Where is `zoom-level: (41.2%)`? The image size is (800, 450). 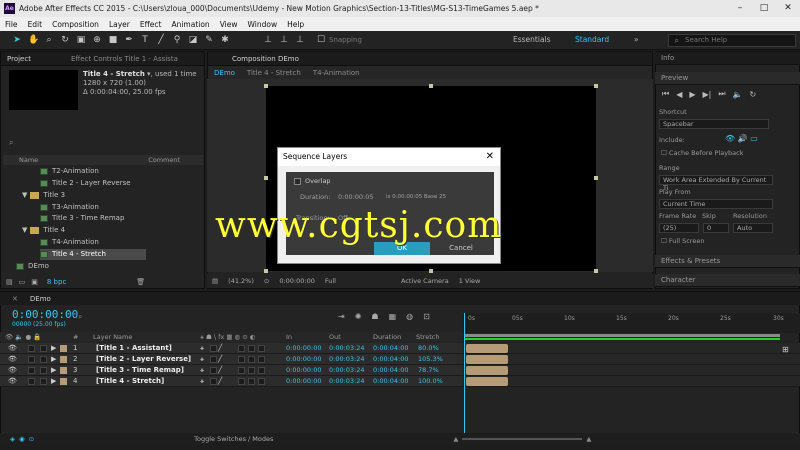 zoom-level: (41.2%) is located at coordinates (241, 281).